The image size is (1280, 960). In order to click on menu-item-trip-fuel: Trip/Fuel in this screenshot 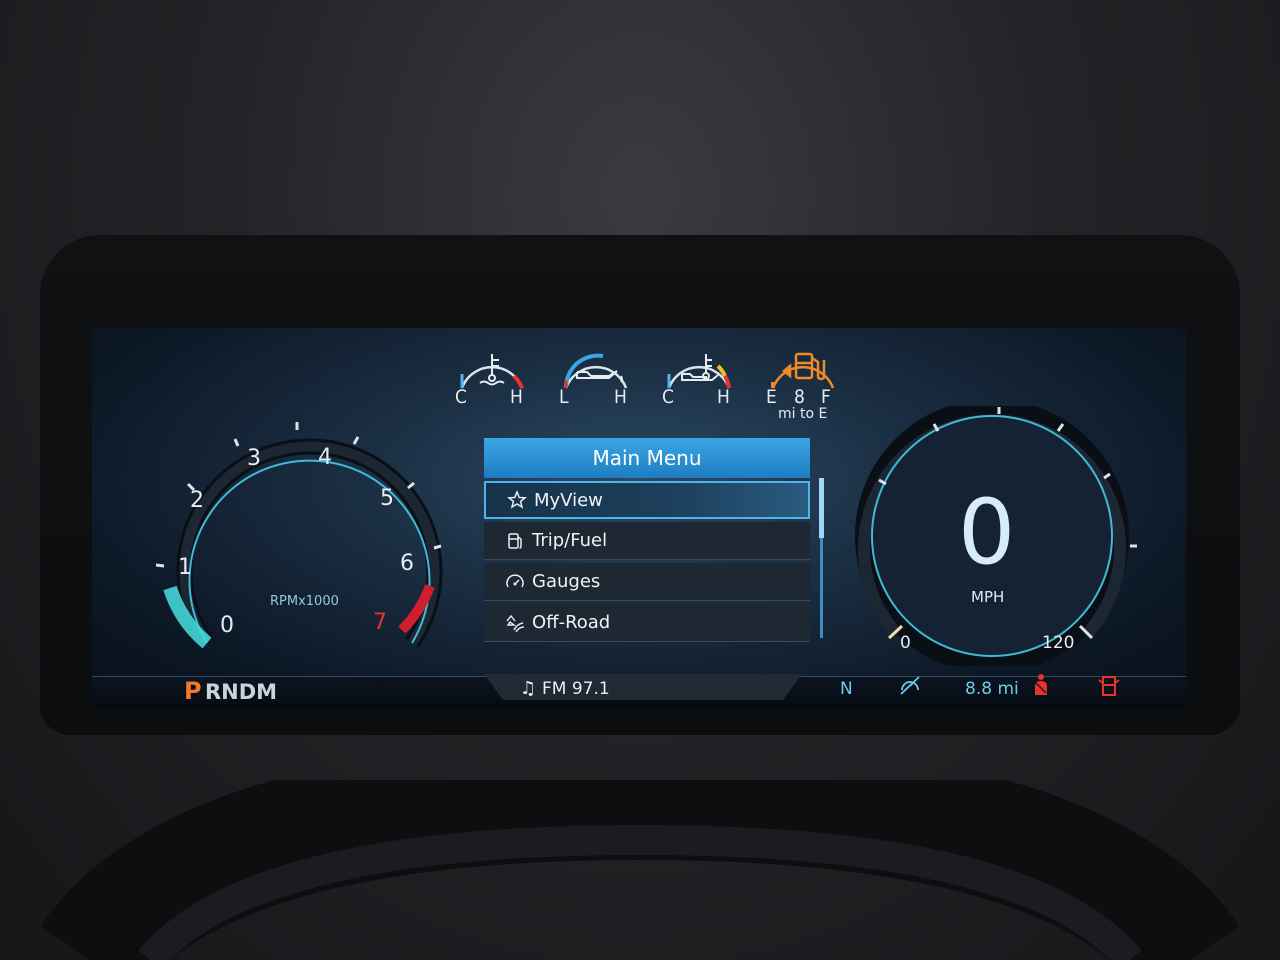, I will do `click(647, 541)`.